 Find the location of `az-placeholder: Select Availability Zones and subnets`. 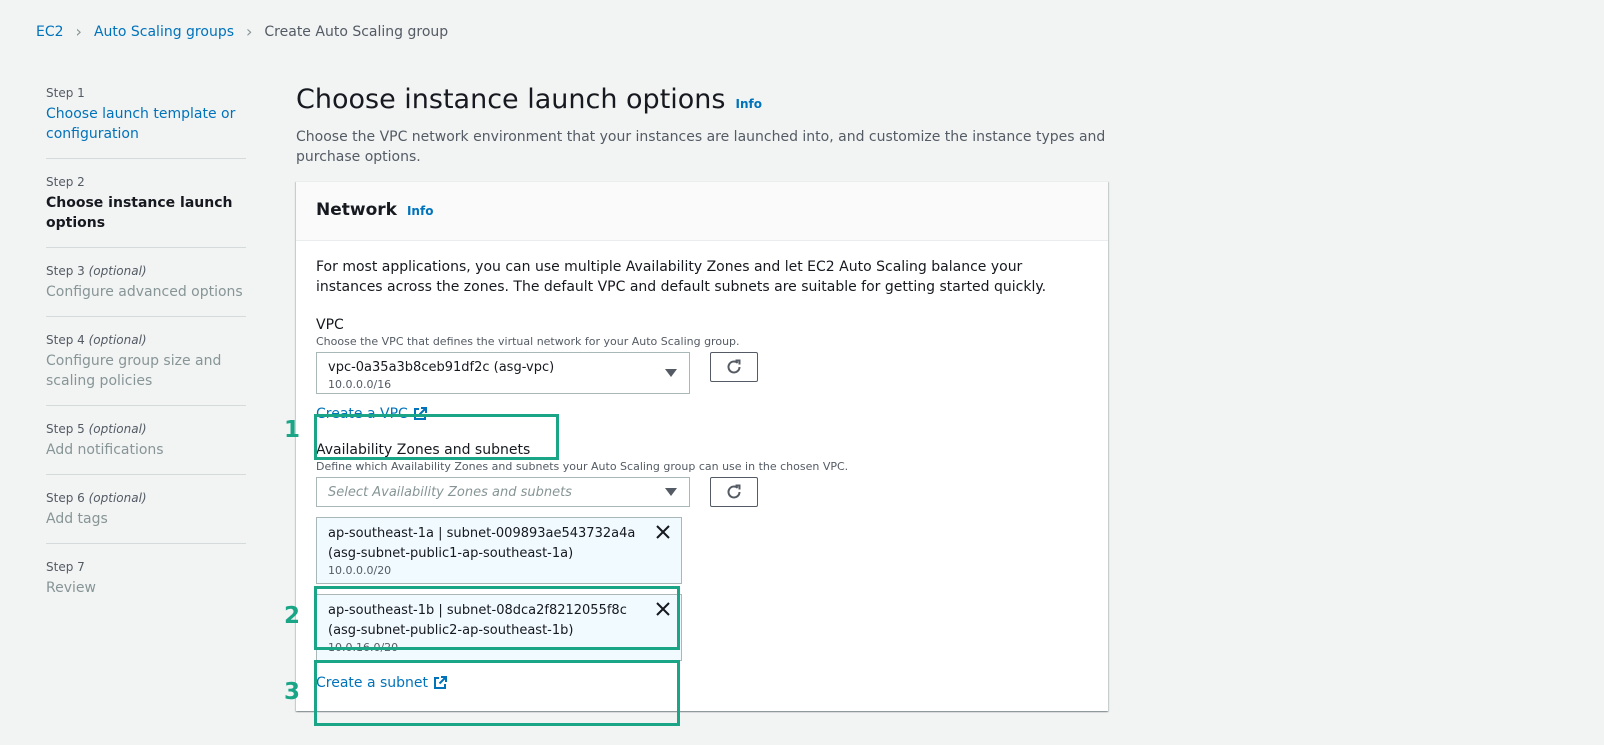

az-placeholder: Select Availability Zones and subnets is located at coordinates (450, 492).